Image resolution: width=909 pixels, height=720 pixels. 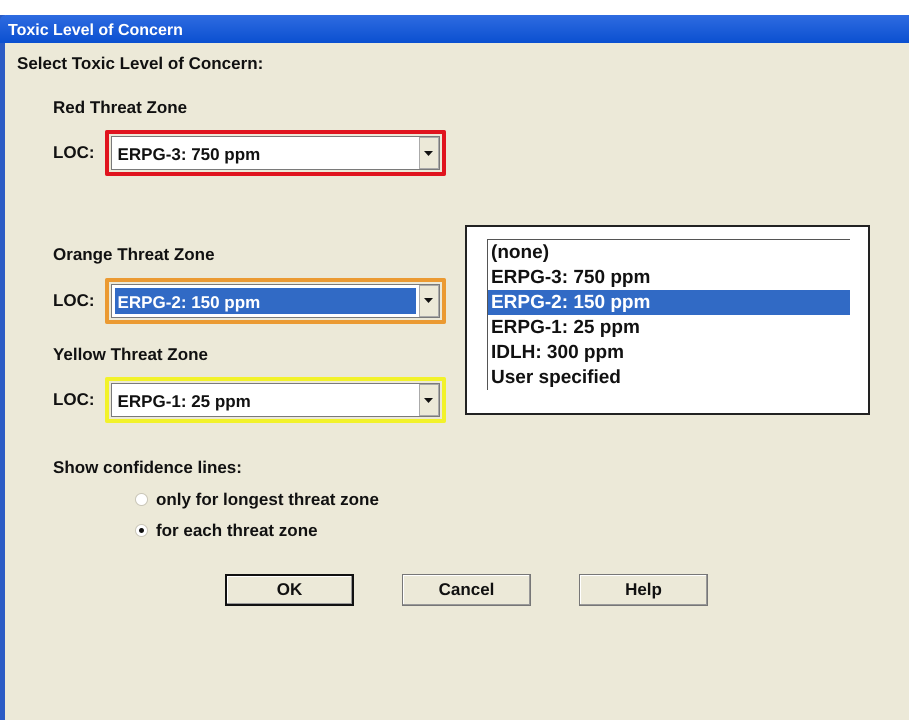 I want to click on zone-combobox: ERPG-1: 25 ppm, so click(x=275, y=400).